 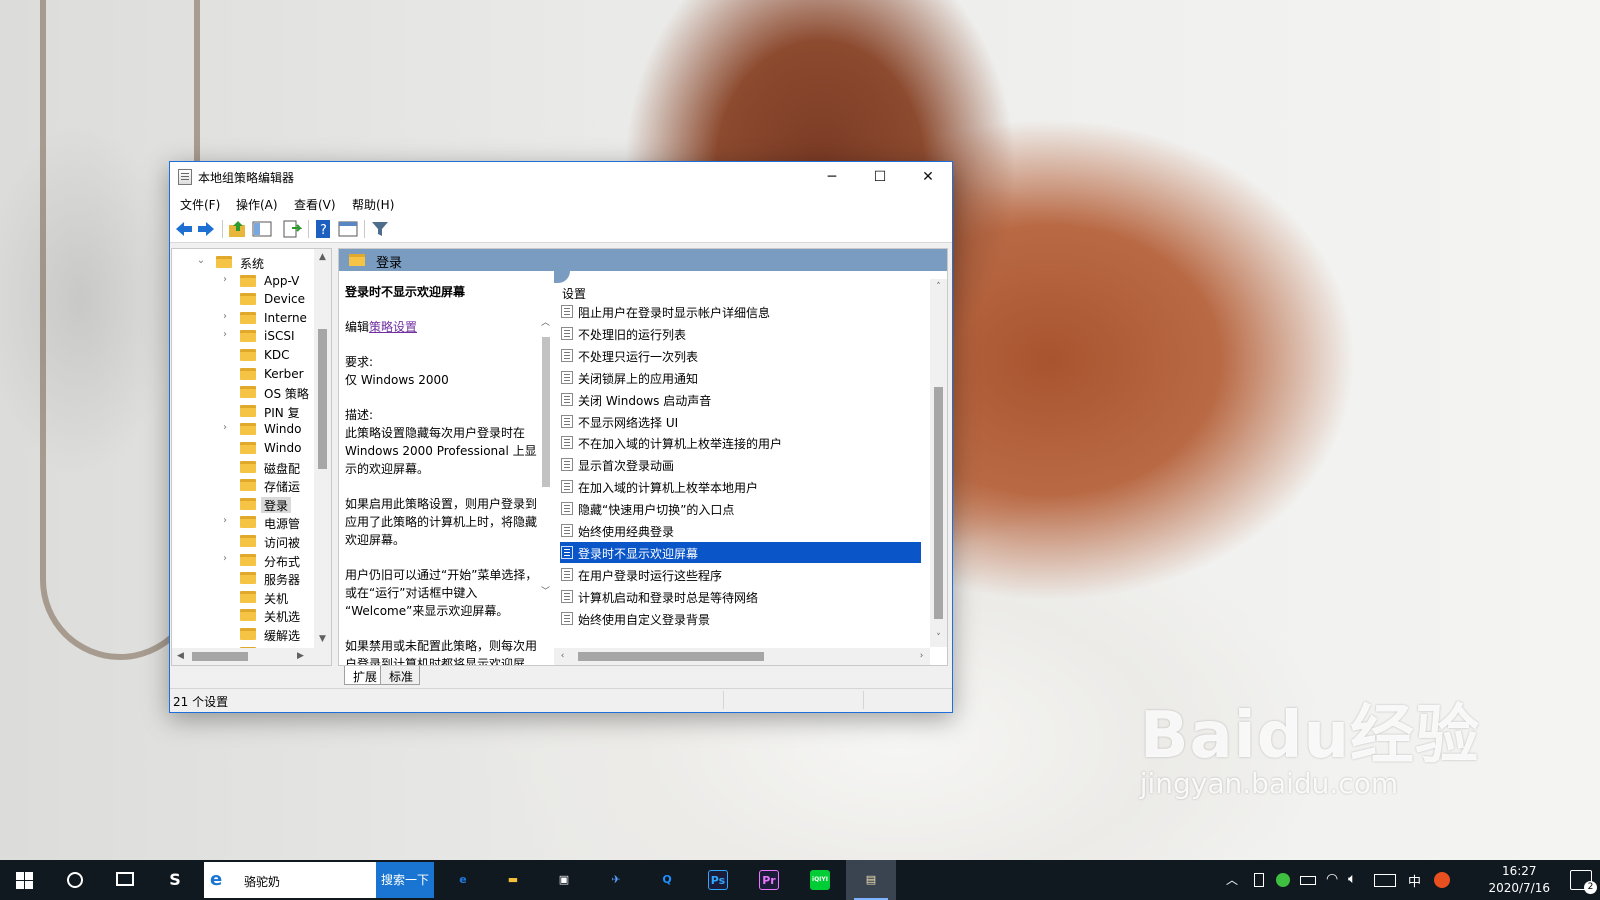 What do you see at coordinates (393, 327) in the screenshot?
I see `edit-policy-link: 策略设置` at bounding box center [393, 327].